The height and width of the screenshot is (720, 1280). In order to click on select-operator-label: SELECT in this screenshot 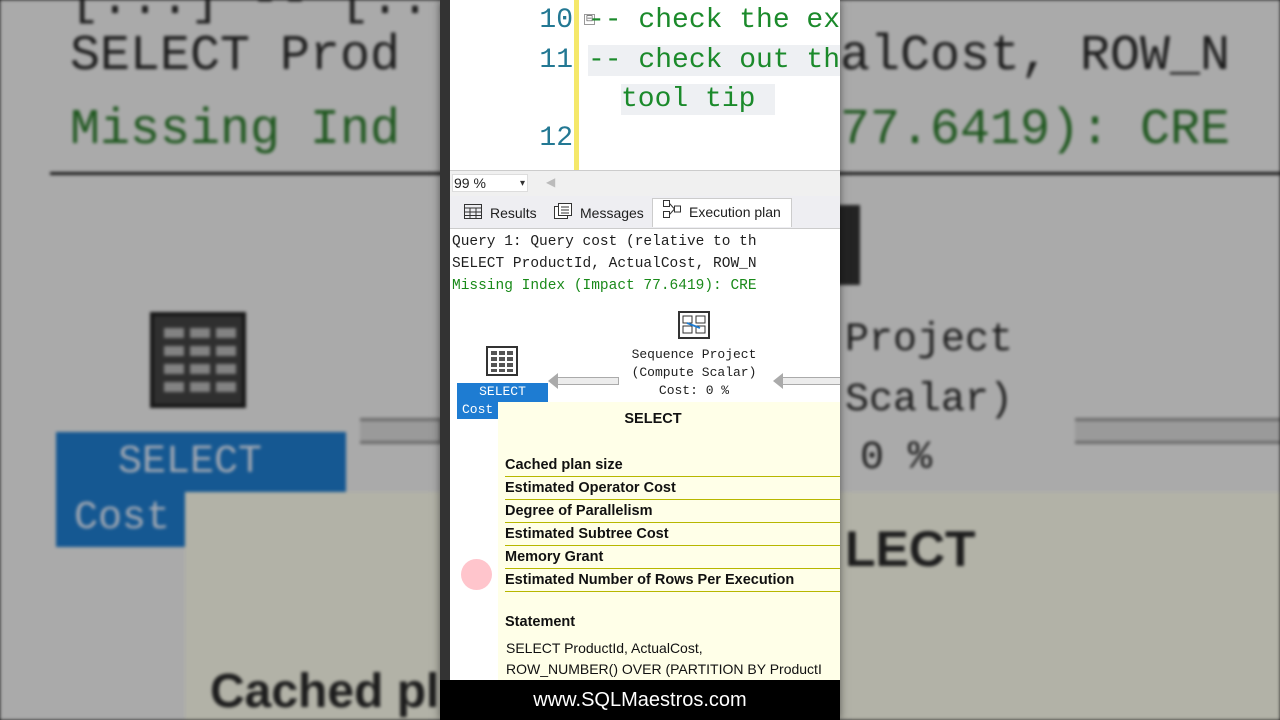, I will do `click(502, 391)`.